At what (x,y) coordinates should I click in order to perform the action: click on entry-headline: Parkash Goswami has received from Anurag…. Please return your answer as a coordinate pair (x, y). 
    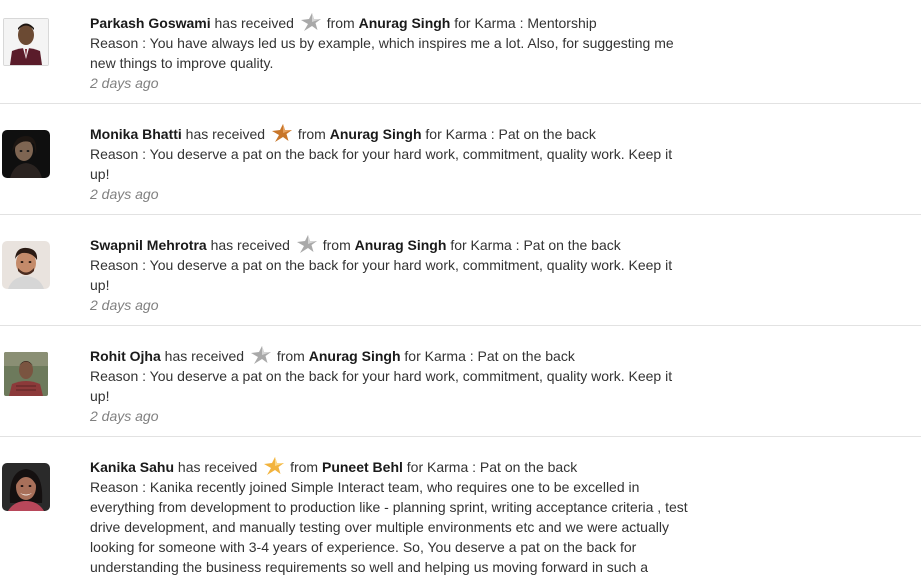
    Looking at the image, I should click on (390, 23).